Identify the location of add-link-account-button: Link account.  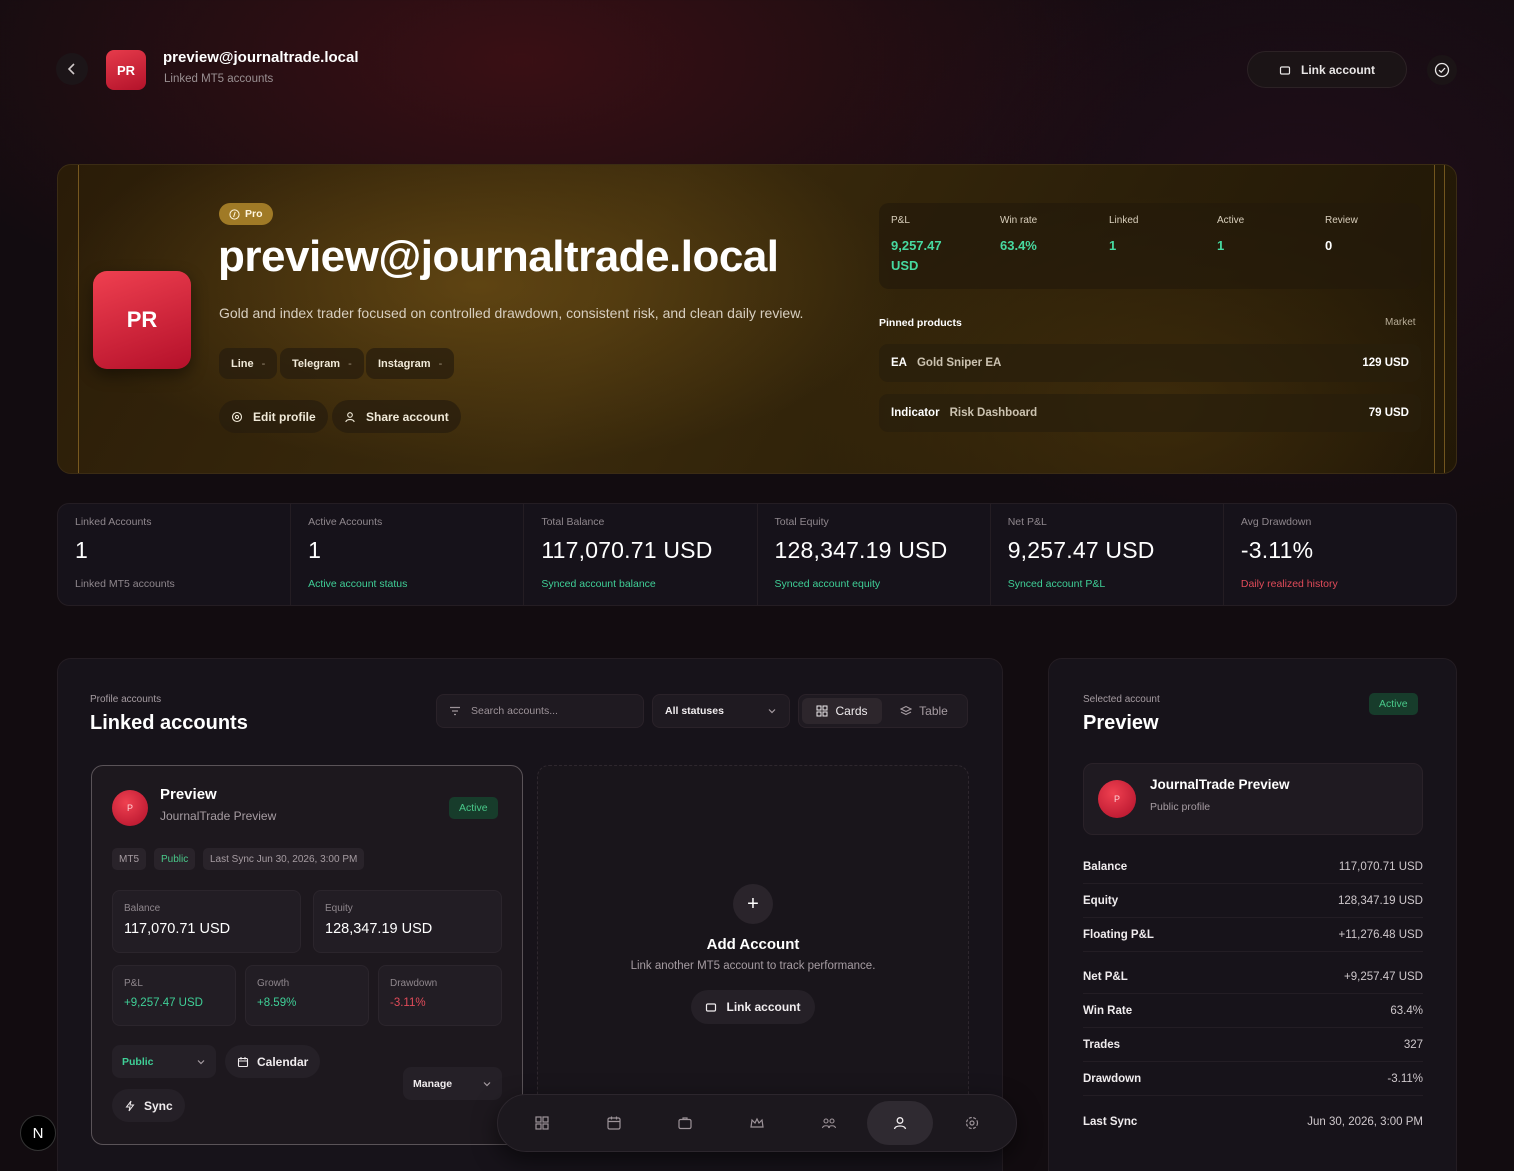
(753, 1007).